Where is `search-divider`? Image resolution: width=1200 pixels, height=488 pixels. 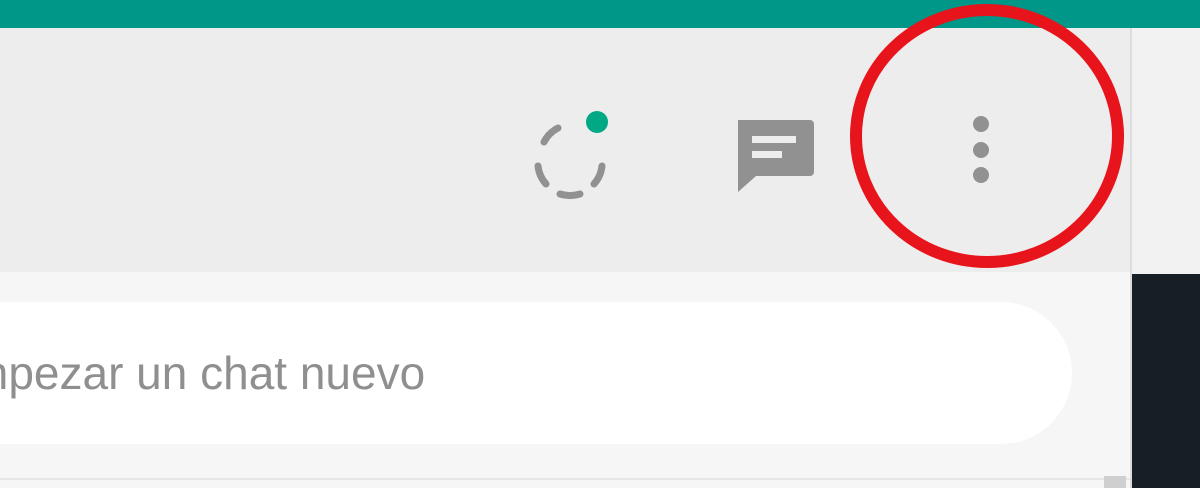 search-divider is located at coordinates (565, 479).